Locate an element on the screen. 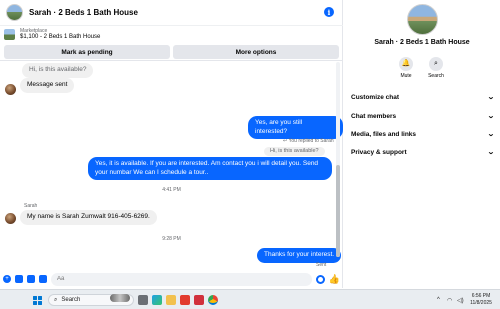 The image size is (500, 309). chat-title: Sarah · 2 Beds 1 Bath House is located at coordinates (176, 12).